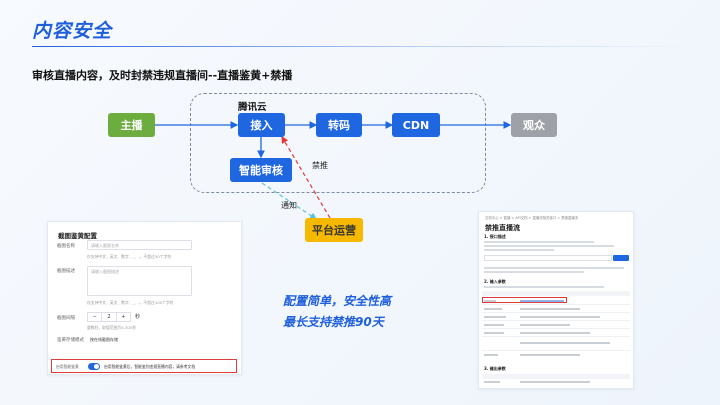 The height and width of the screenshot is (405, 720). What do you see at coordinates (66, 318) in the screenshot?
I see `interval-label: 截图间隔` at bounding box center [66, 318].